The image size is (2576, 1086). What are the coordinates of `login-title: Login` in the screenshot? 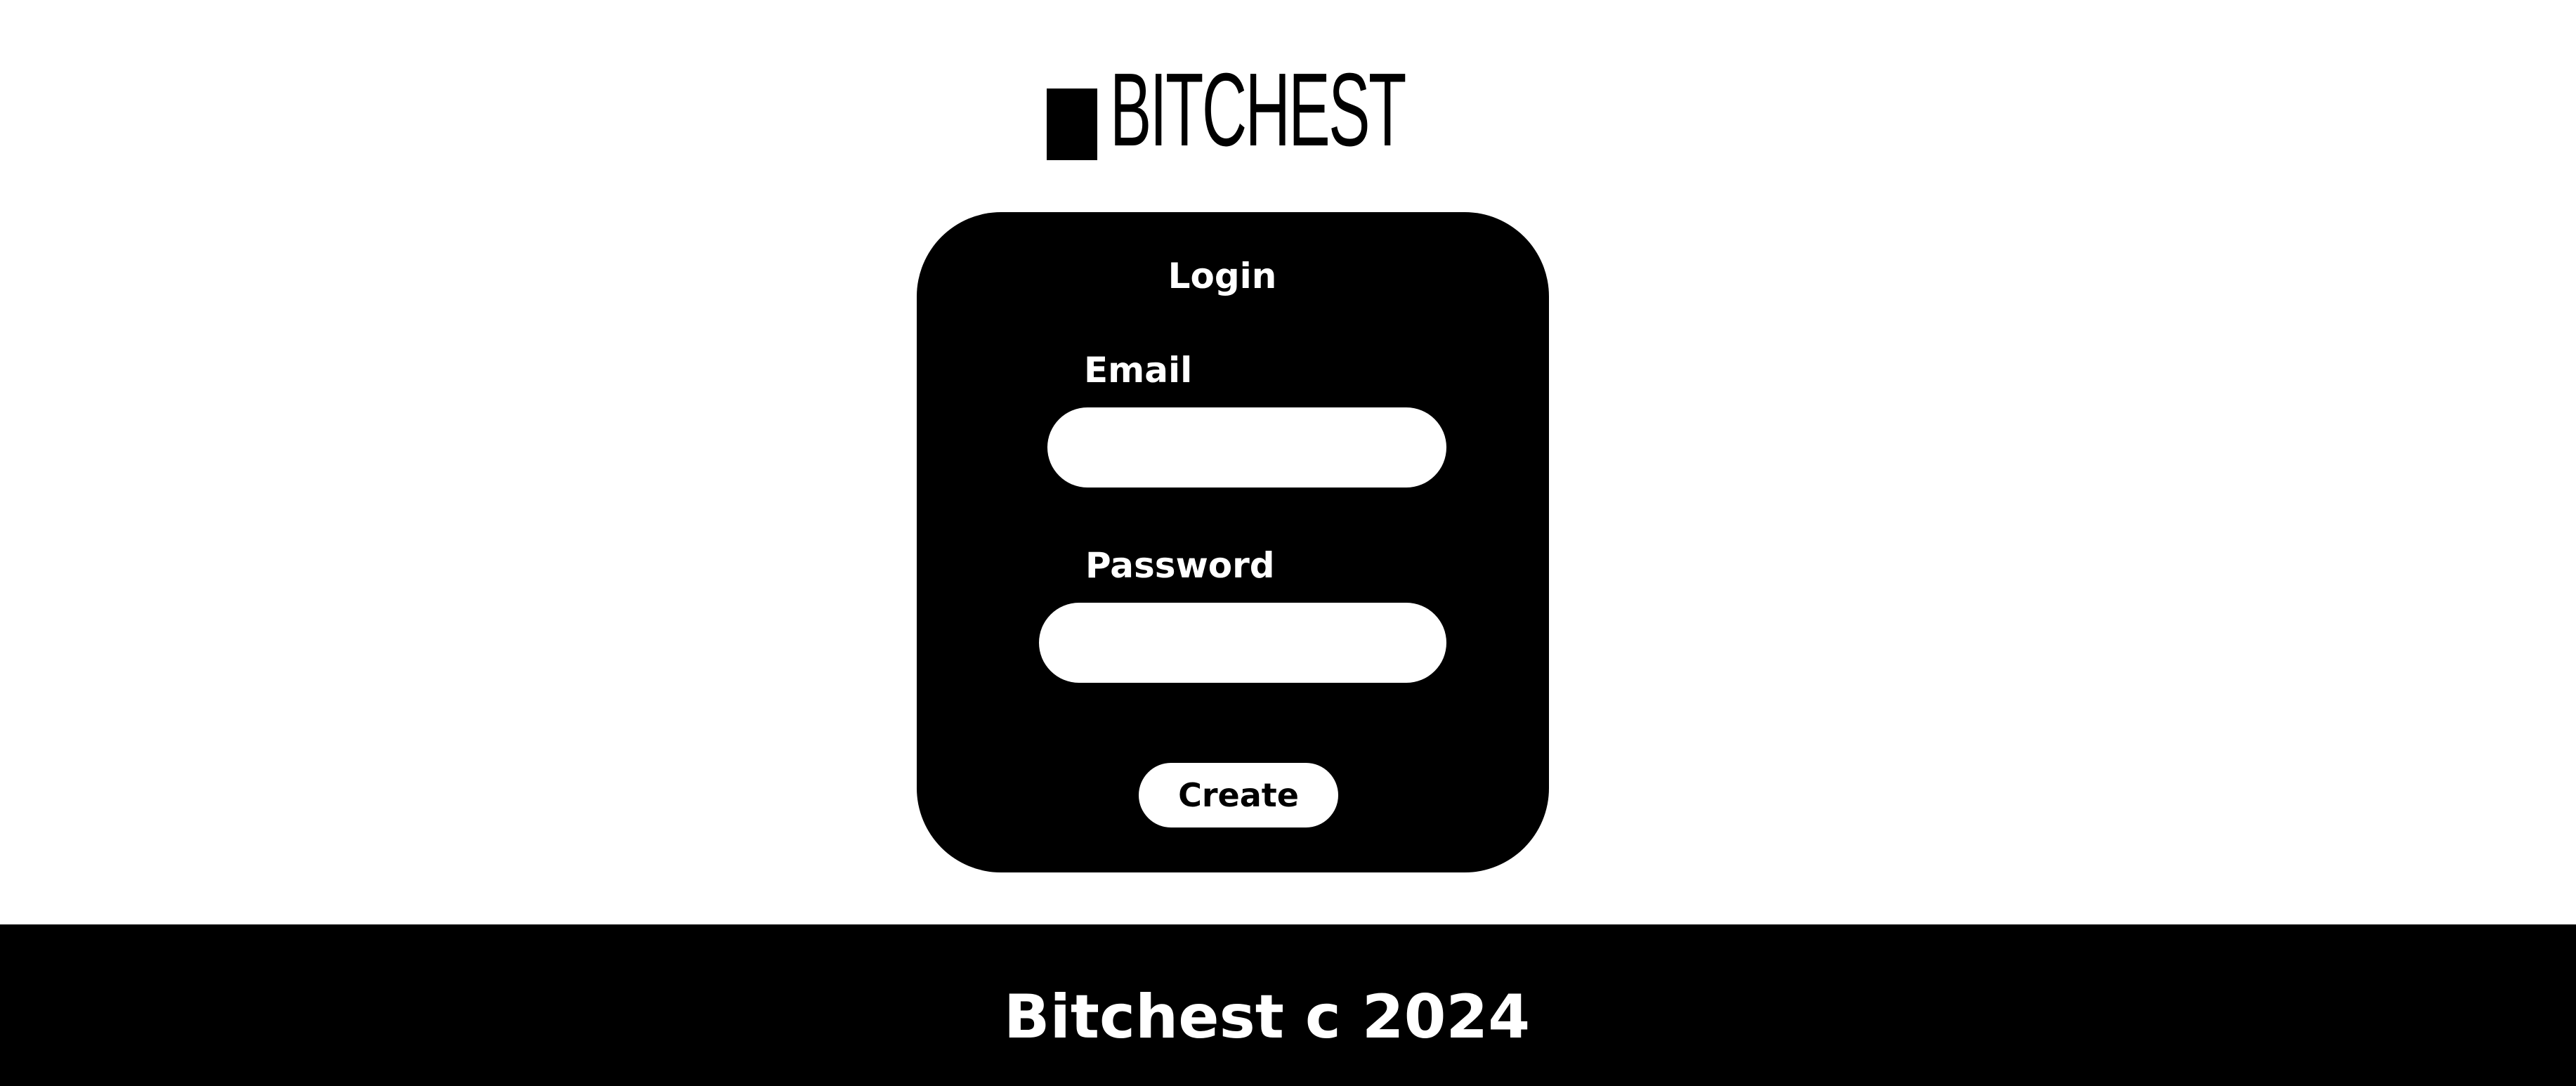 It's located at (1223, 276).